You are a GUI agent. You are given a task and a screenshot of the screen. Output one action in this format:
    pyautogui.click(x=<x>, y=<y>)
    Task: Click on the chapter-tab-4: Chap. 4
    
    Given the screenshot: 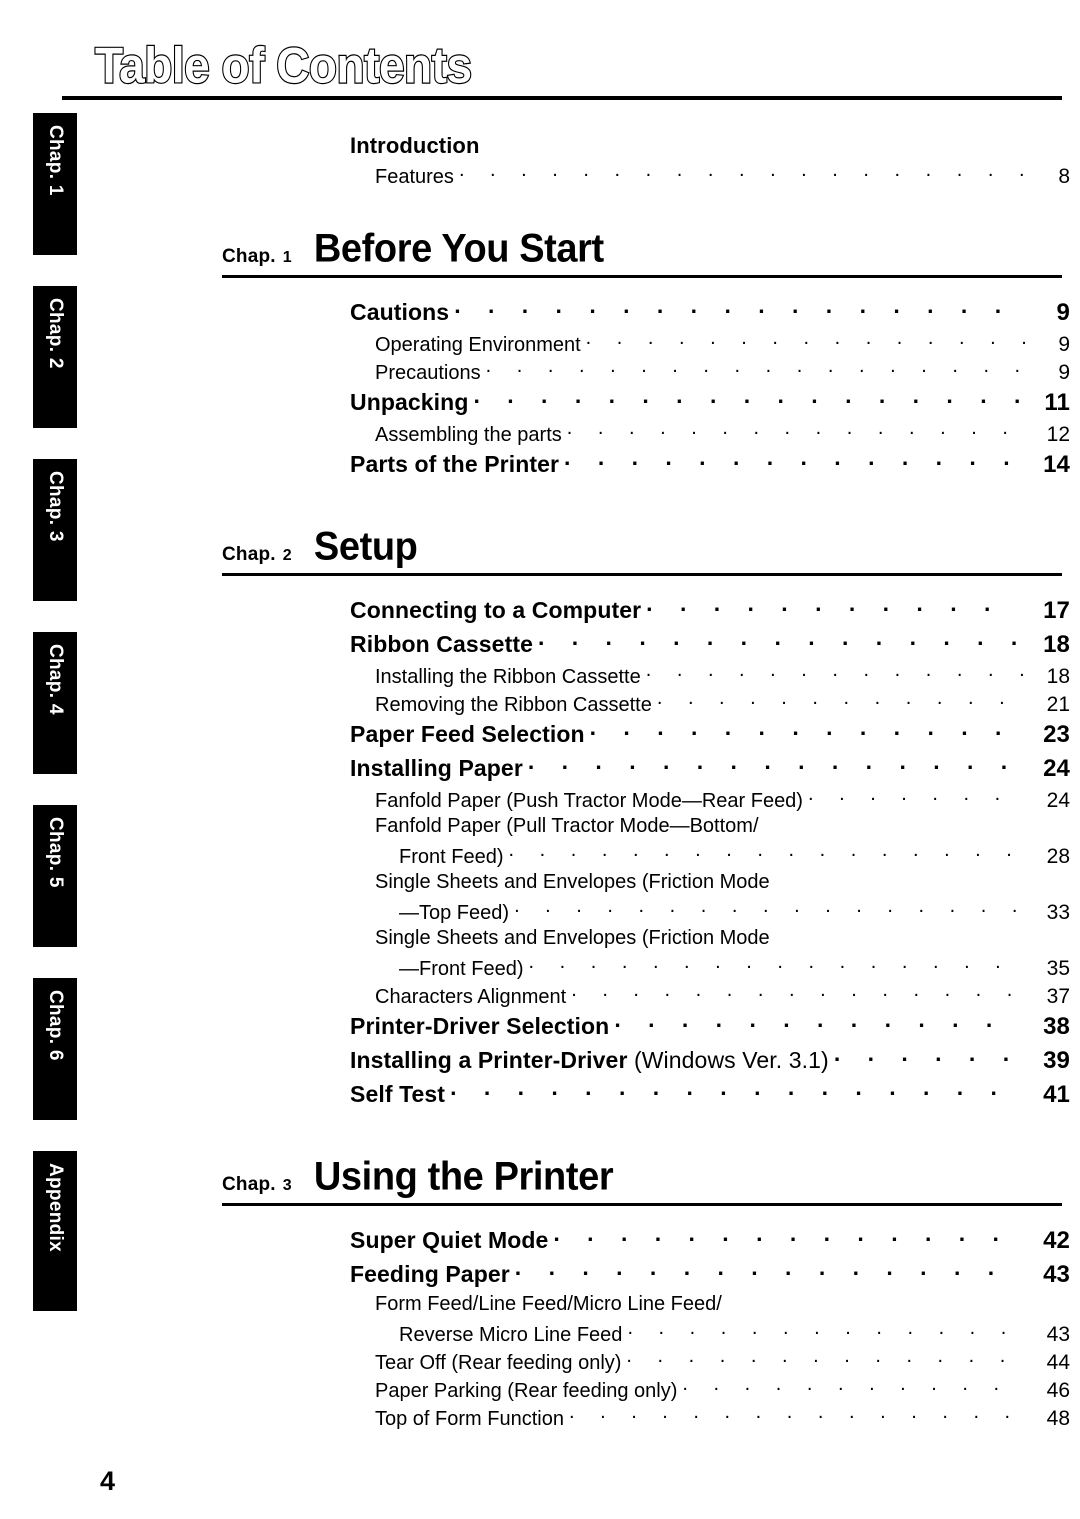 What is the action you would take?
    pyautogui.click(x=55, y=703)
    